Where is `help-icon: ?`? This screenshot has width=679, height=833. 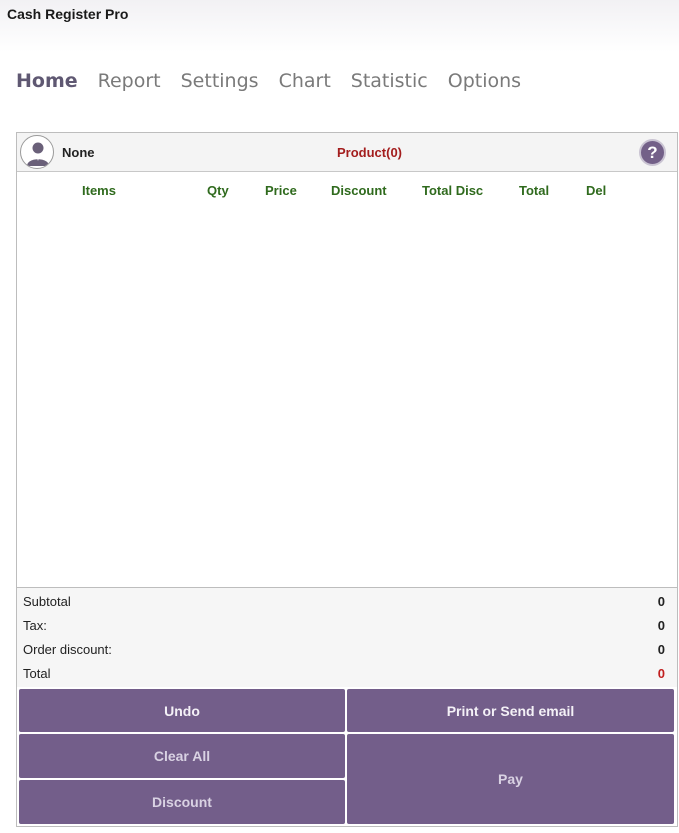
help-icon: ? is located at coordinates (652, 152).